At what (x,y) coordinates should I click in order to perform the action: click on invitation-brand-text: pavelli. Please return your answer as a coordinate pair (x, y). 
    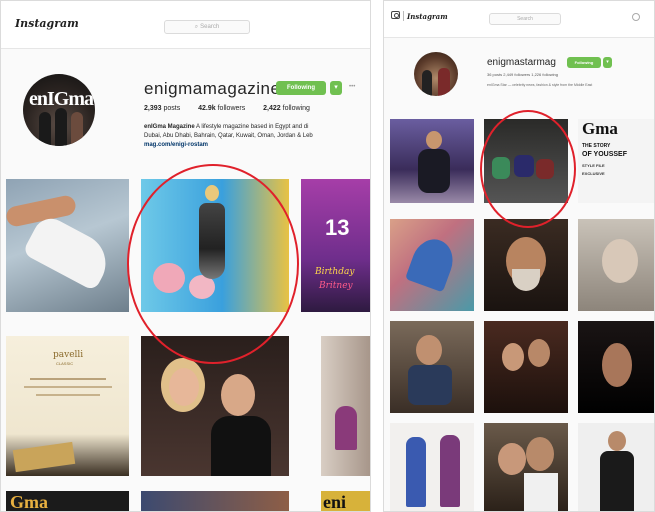
    Looking at the image, I should click on (68, 355).